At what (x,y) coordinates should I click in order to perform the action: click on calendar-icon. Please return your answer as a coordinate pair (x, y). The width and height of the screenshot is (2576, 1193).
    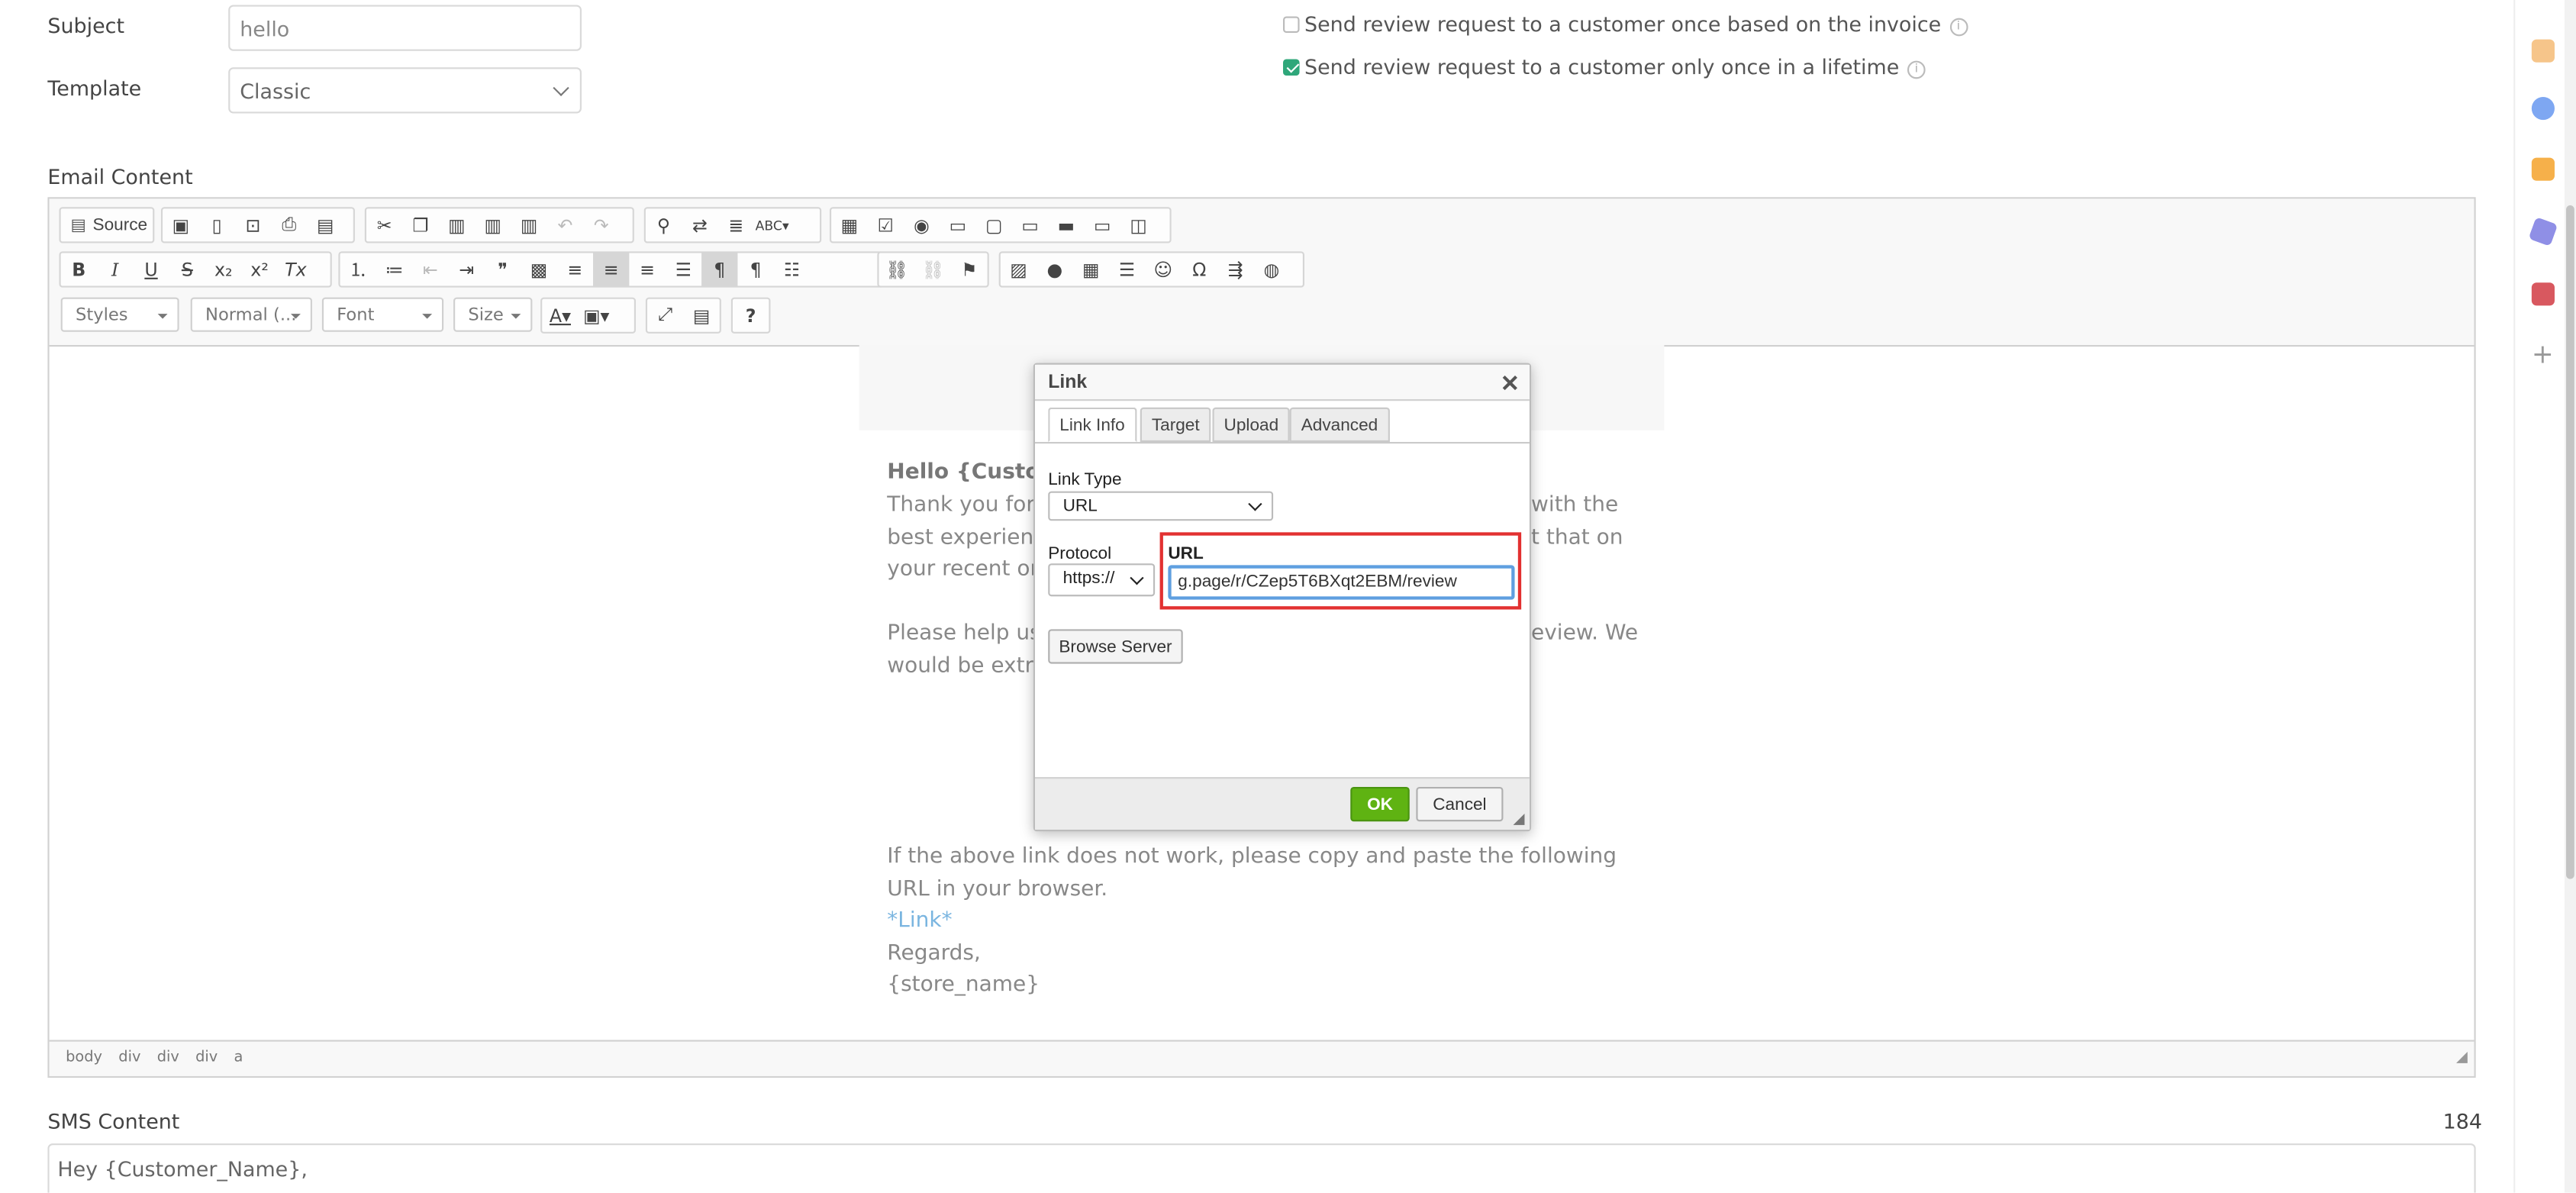
    Looking at the image, I should click on (2543, 294).